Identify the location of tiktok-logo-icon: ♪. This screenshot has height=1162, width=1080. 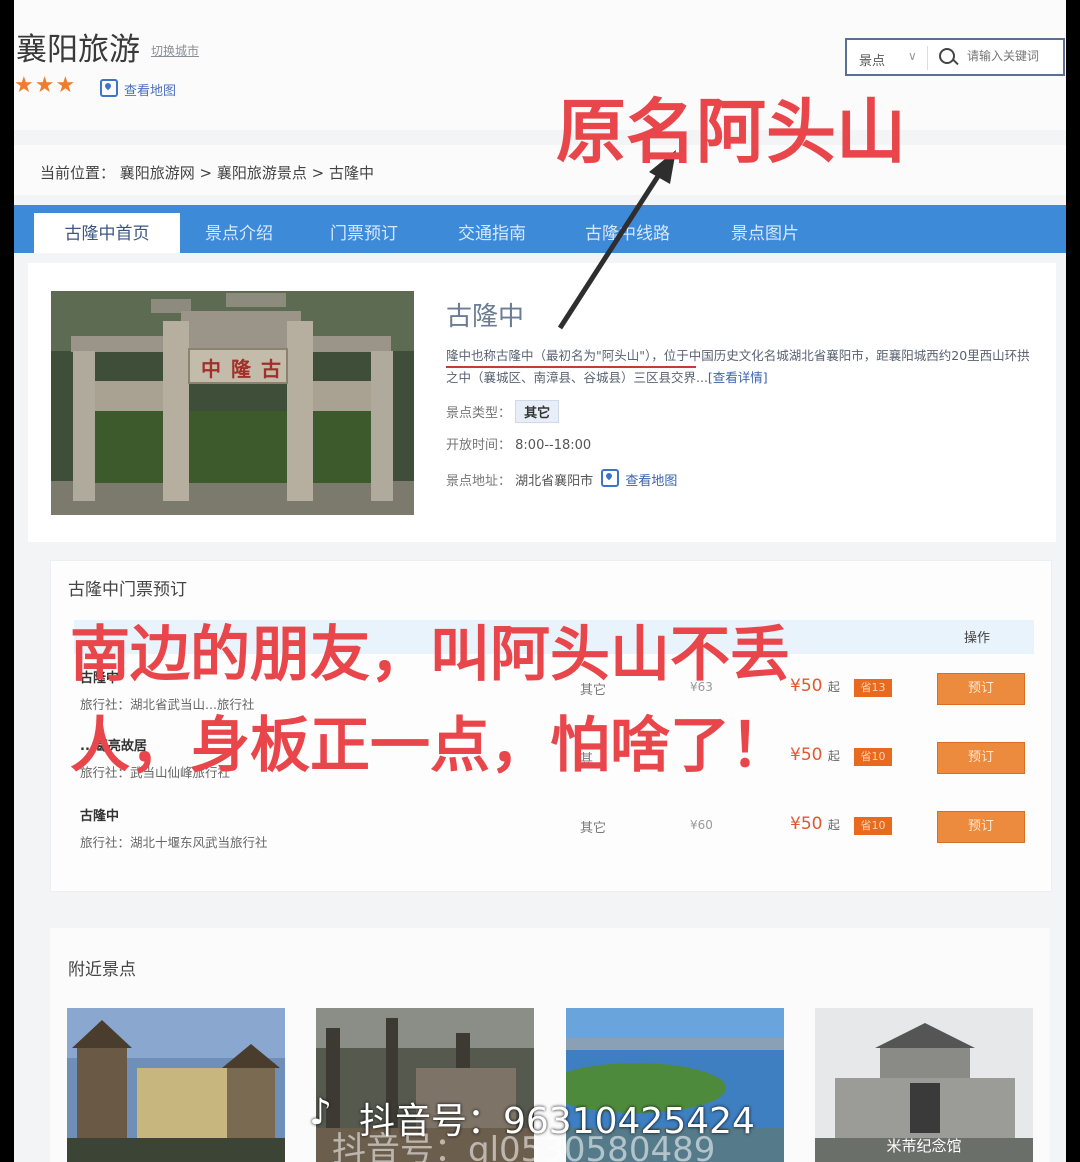
(320, 1112).